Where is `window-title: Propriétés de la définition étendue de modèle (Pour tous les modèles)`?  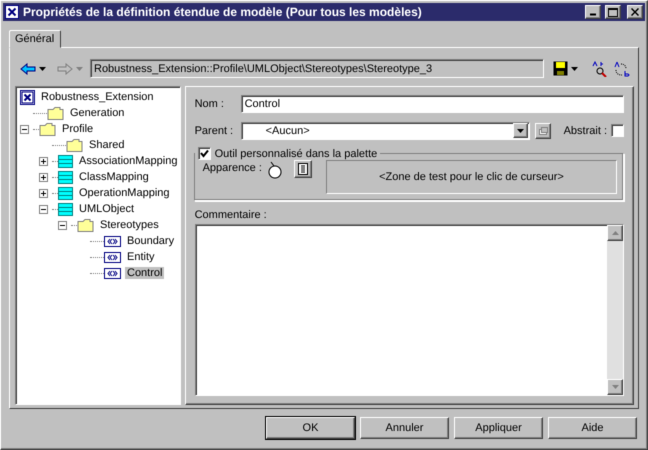 window-title: Propriétés de la définition étendue de modèle (Pour tous les modèles) is located at coordinates (223, 12).